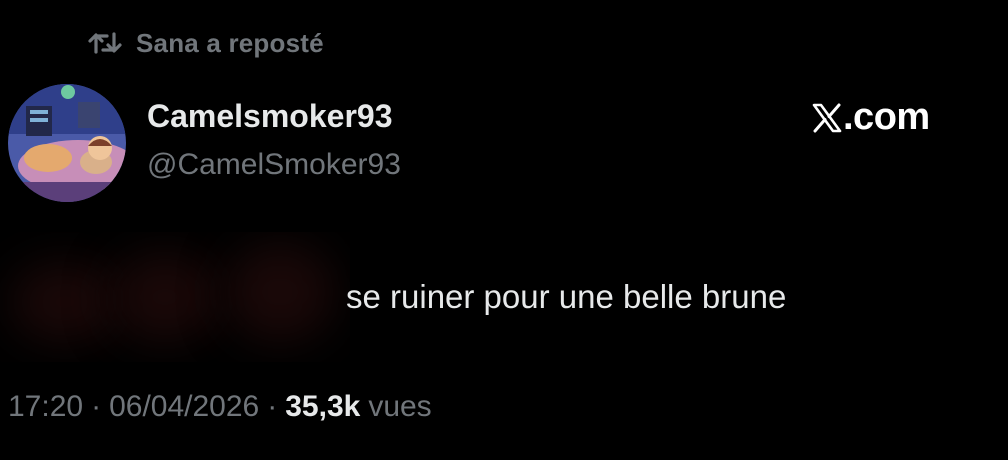  I want to click on repost-indicator: Sana a reposté, so click(206, 43).